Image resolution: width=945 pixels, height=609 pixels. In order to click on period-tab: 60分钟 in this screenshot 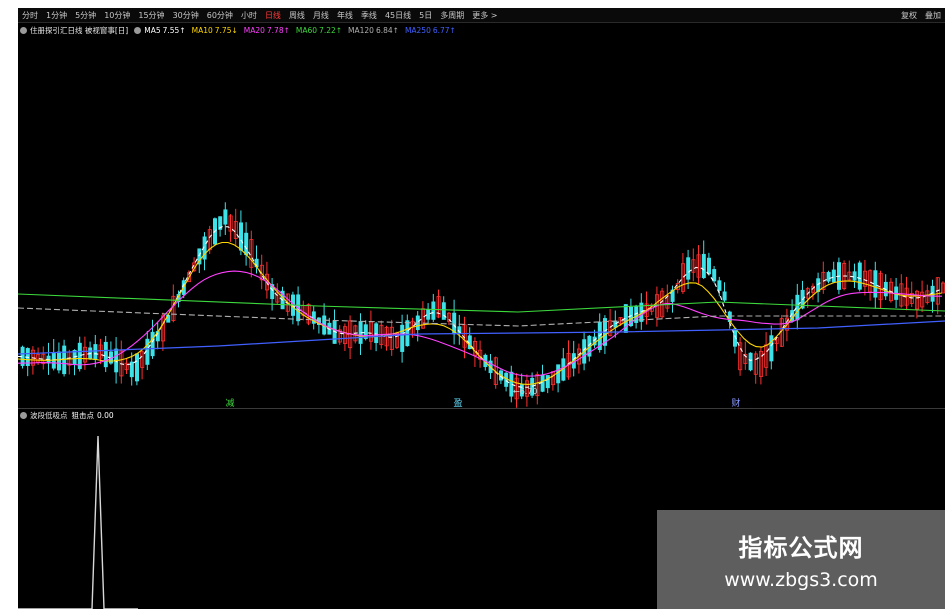, I will do `click(220, 15)`.